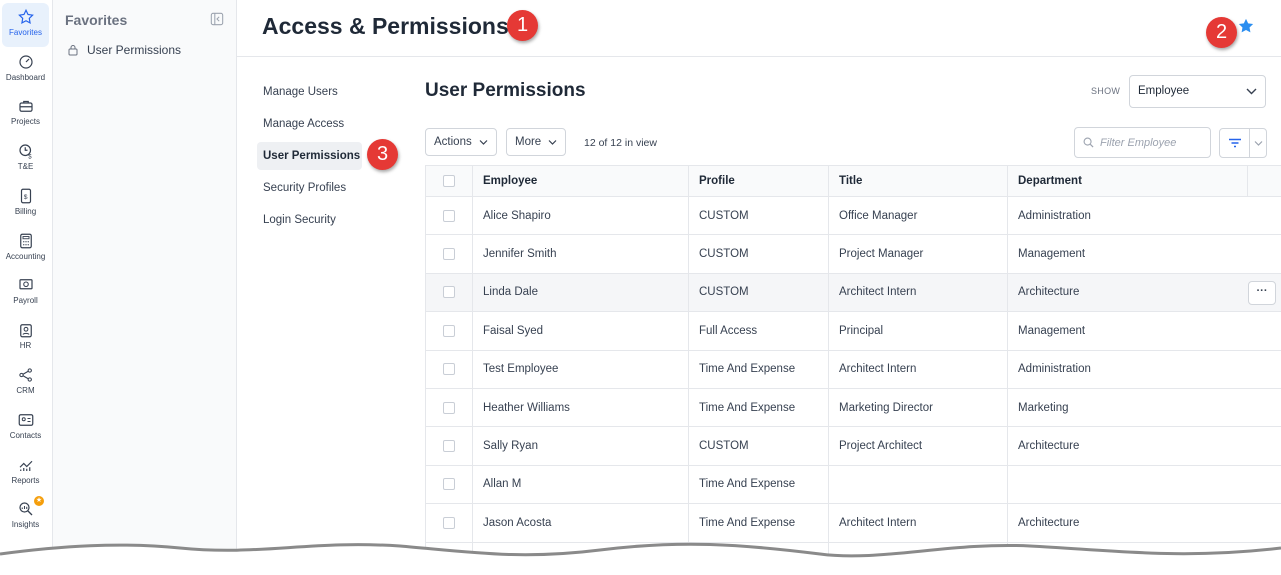  I want to click on subnav-user-permissions: User Permissions, so click(309, 156).